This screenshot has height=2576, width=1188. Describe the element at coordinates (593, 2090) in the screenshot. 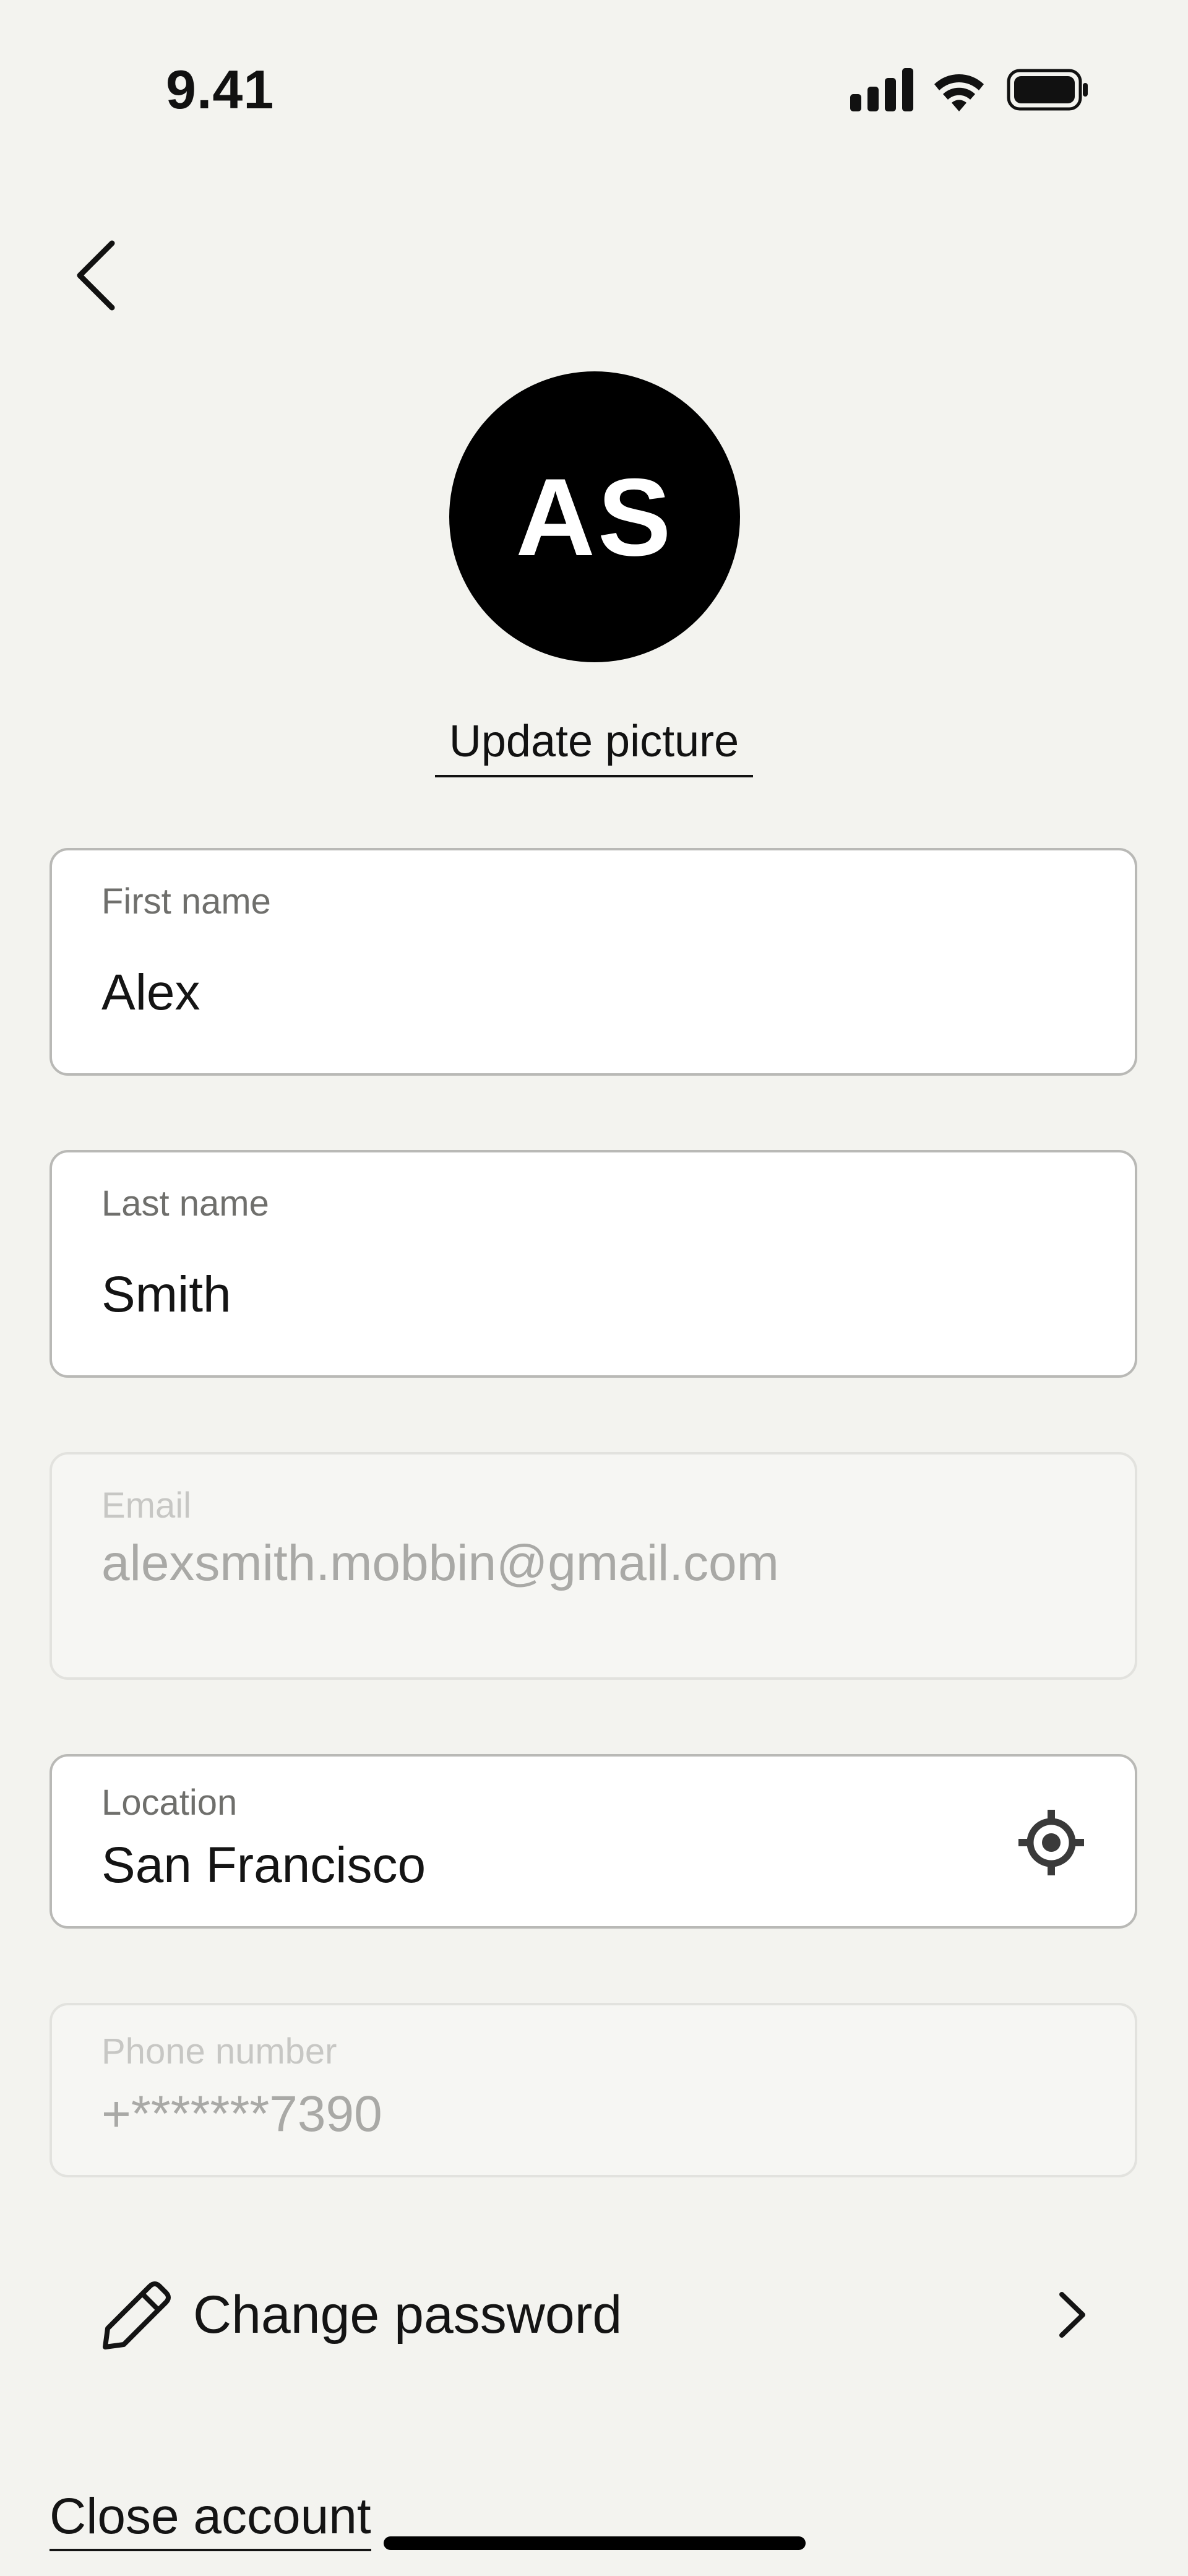

I see `phone-field: Phone number +*******7390` at that location.